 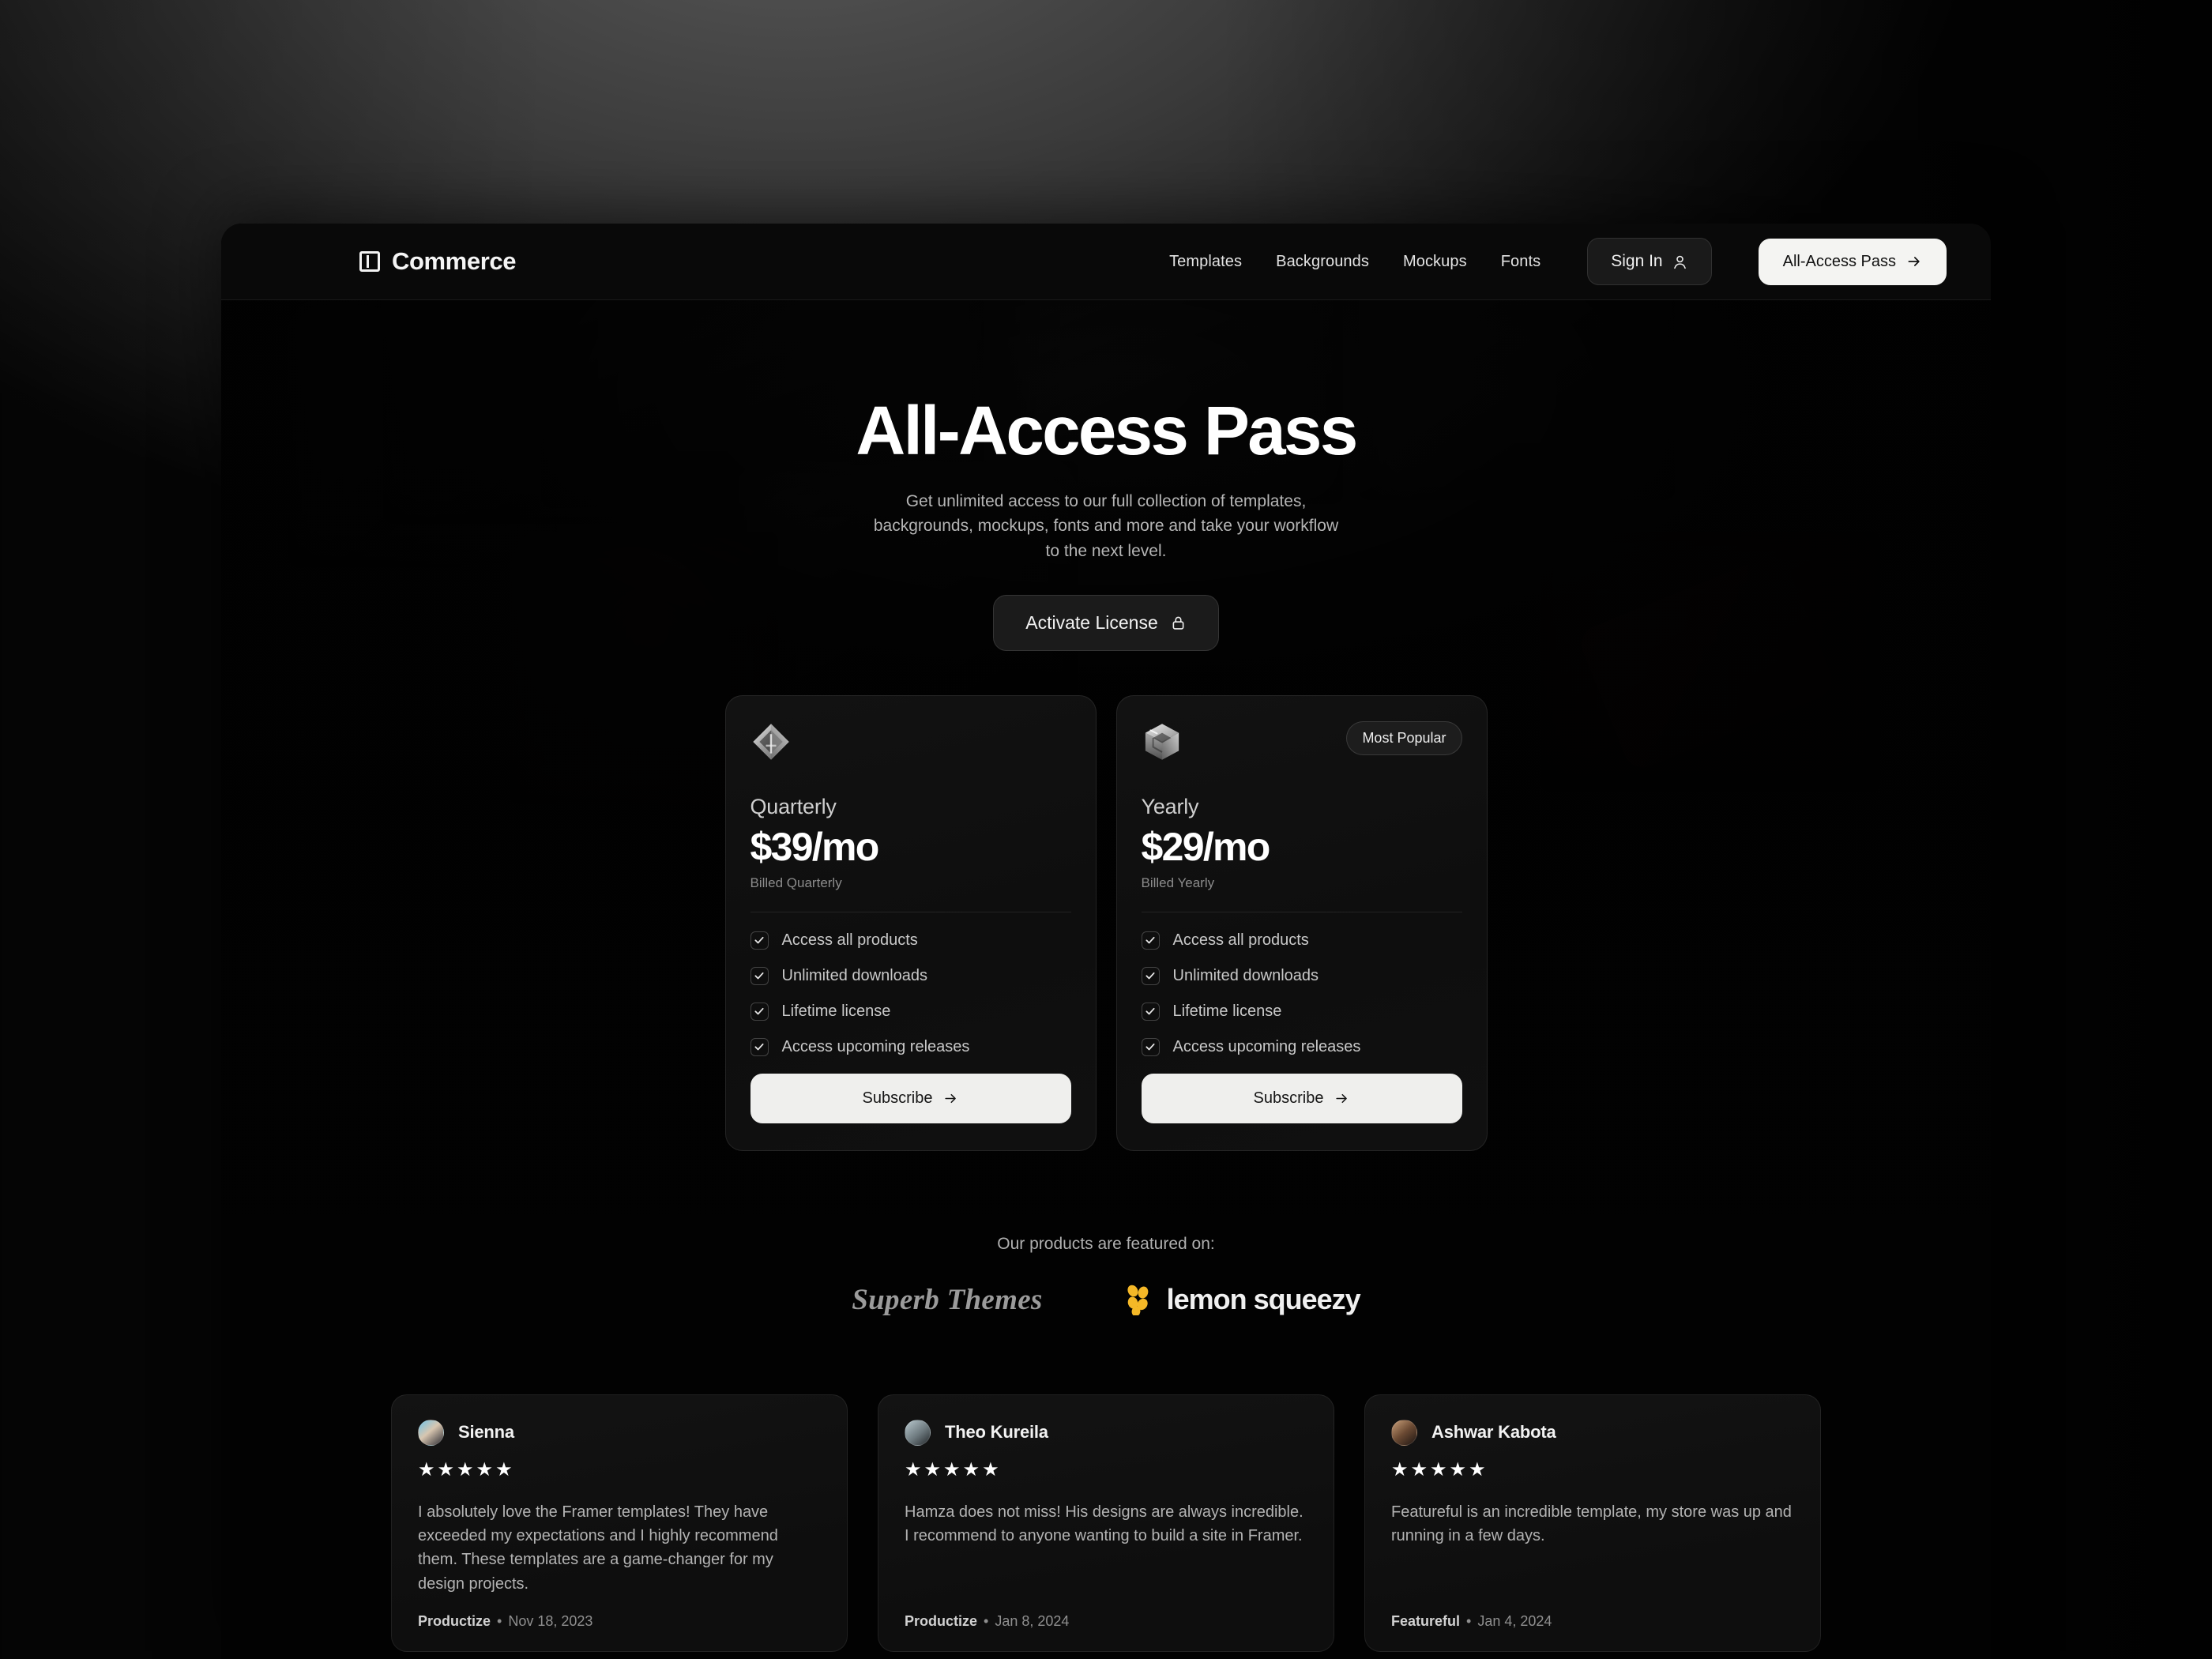 I want to click on testimonial-user: Theo Kureila, so click(x=1106, y=1433).